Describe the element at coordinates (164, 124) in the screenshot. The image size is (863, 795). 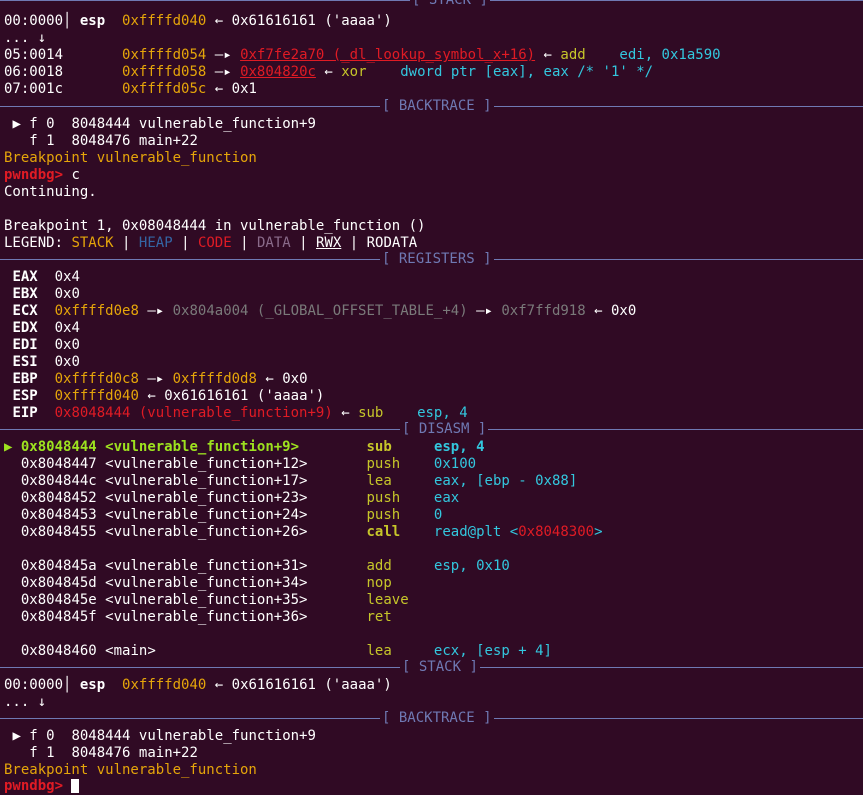
I see `backtrace-frame-0: ▶ f 0 8048444 vulnerable_function+9` at that location.